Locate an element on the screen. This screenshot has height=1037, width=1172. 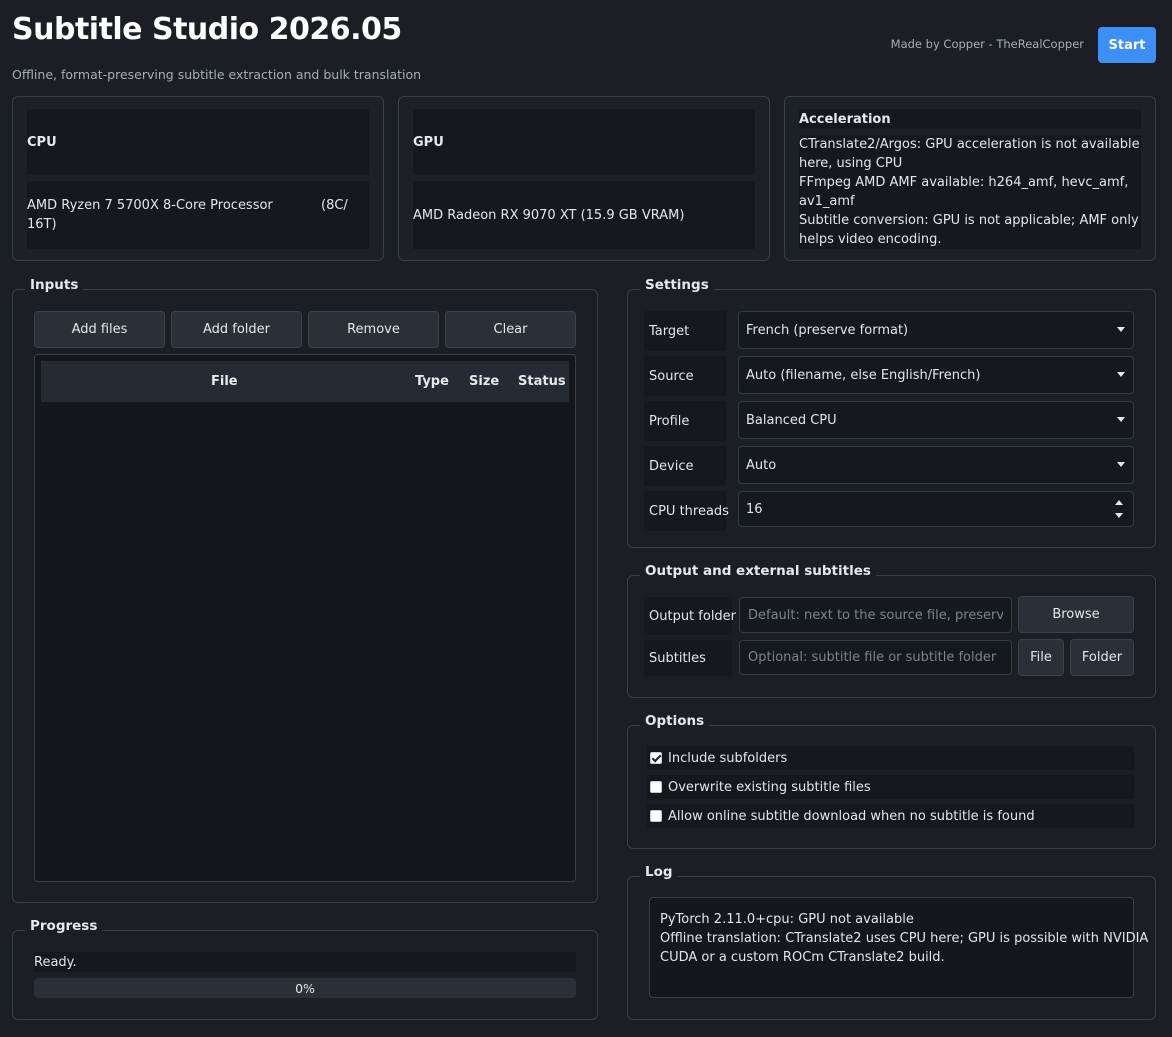
subtitles-input is located at coordinates (875, 657).